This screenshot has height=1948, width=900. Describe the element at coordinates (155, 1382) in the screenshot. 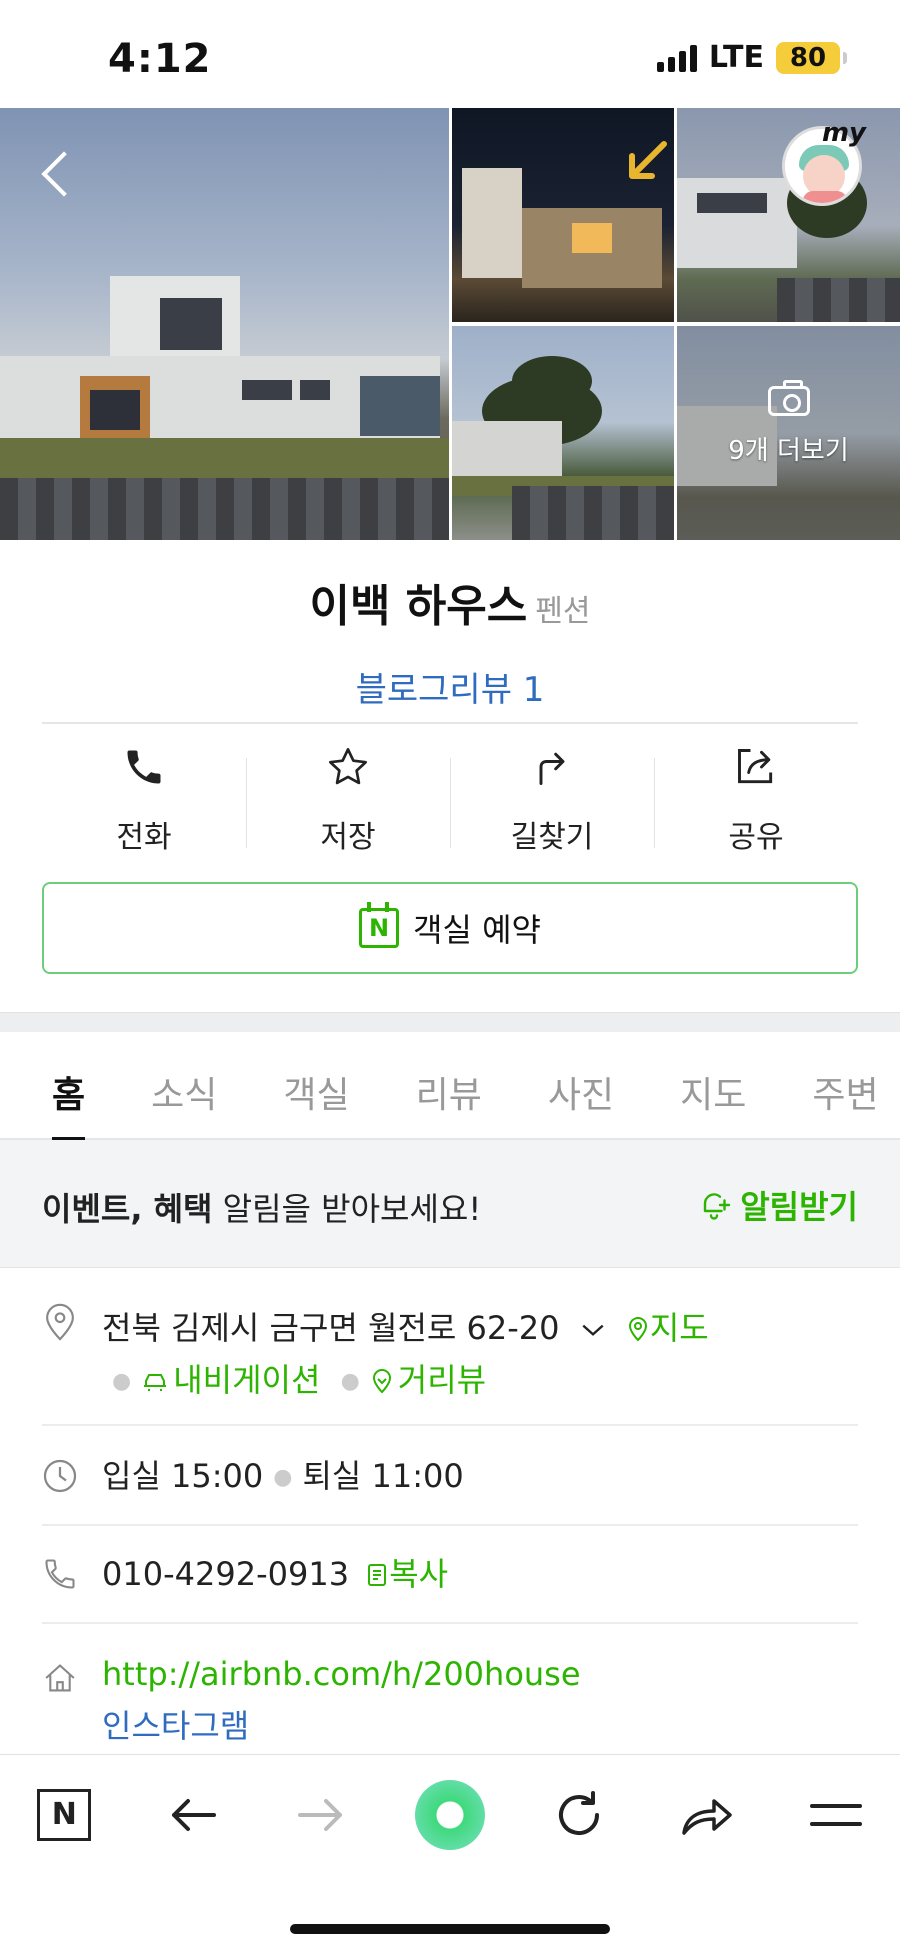

I see `car-icon` at that location.